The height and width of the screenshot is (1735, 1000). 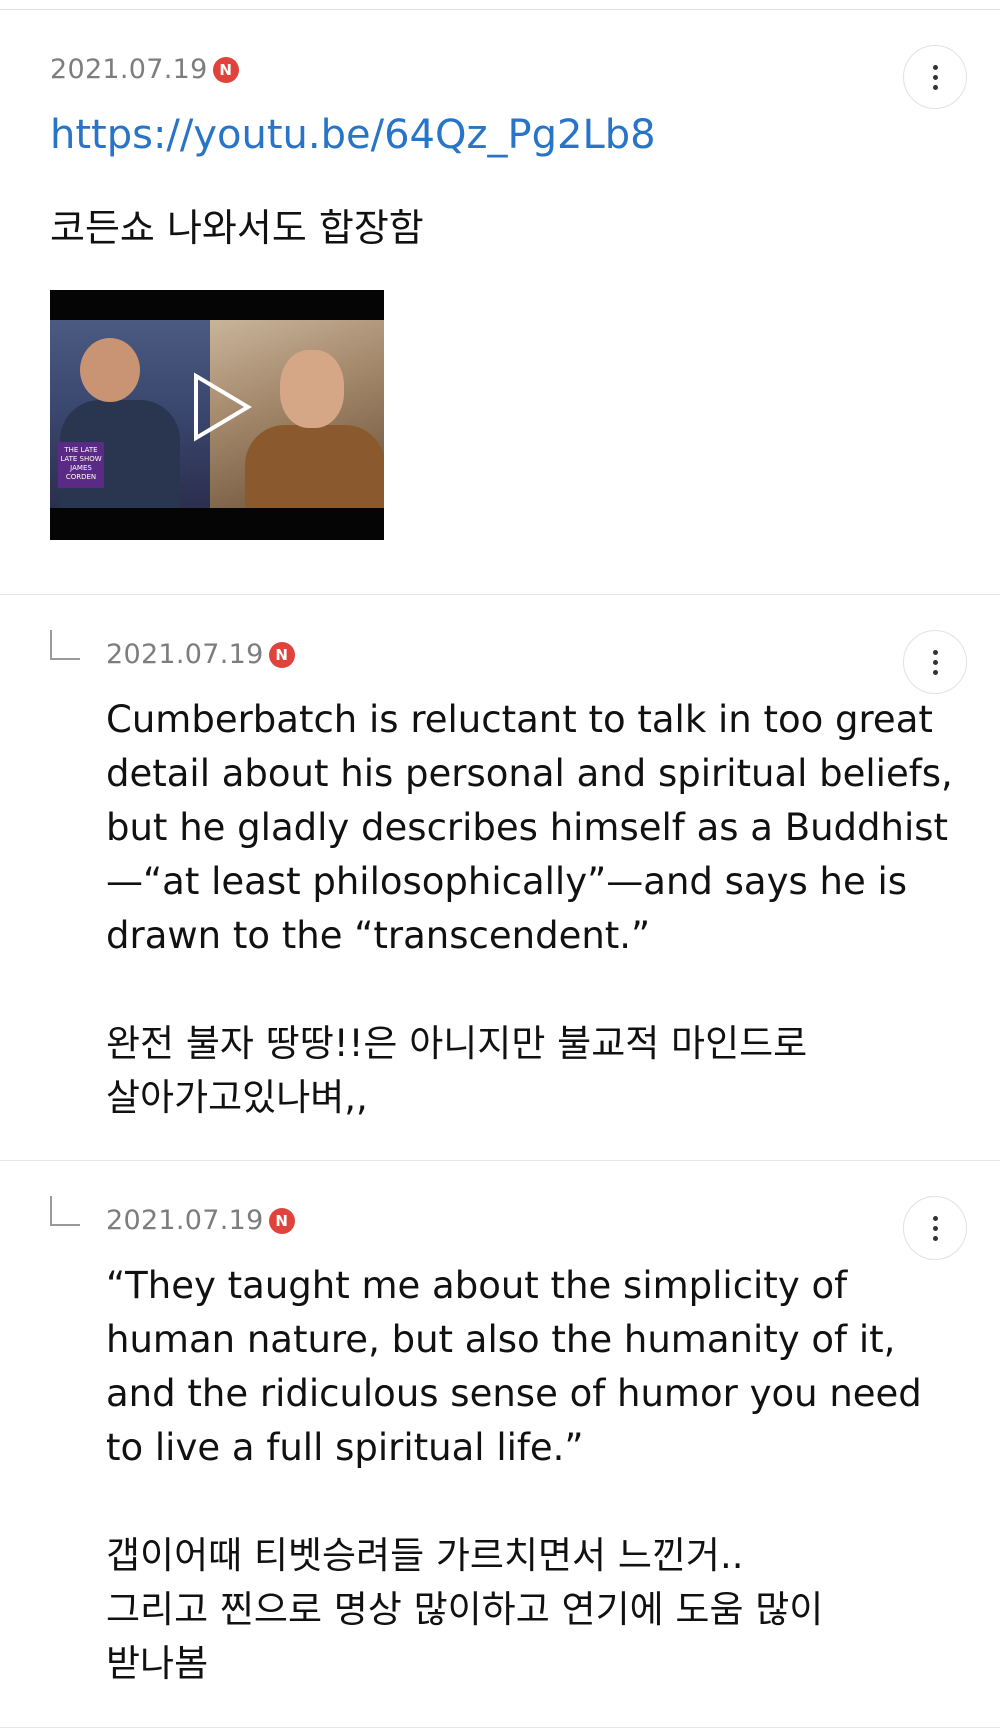 I want to click on show-logo: THE LATE LATE SHOW JAMES CORDEN, so click(x=81, y=465).